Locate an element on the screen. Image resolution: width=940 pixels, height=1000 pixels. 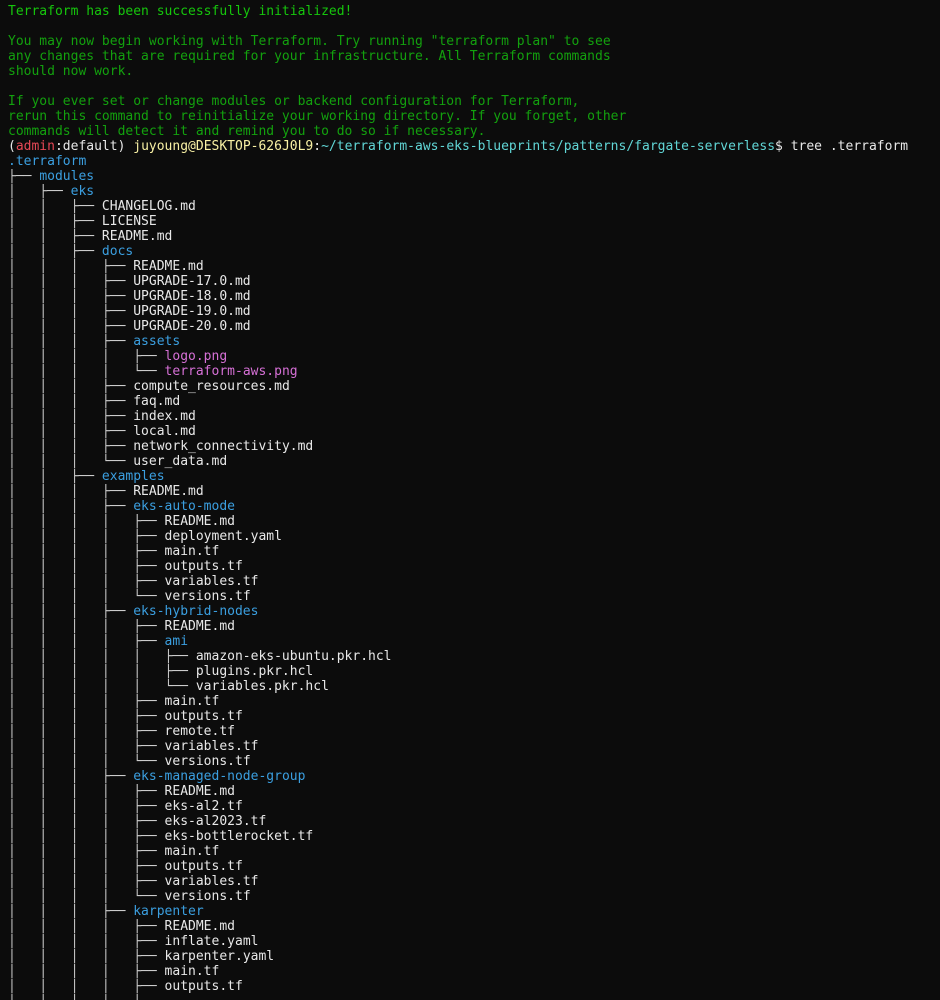
tree-row: │ │ │ │ └── versions.tf is located at coordinates (474, 596).